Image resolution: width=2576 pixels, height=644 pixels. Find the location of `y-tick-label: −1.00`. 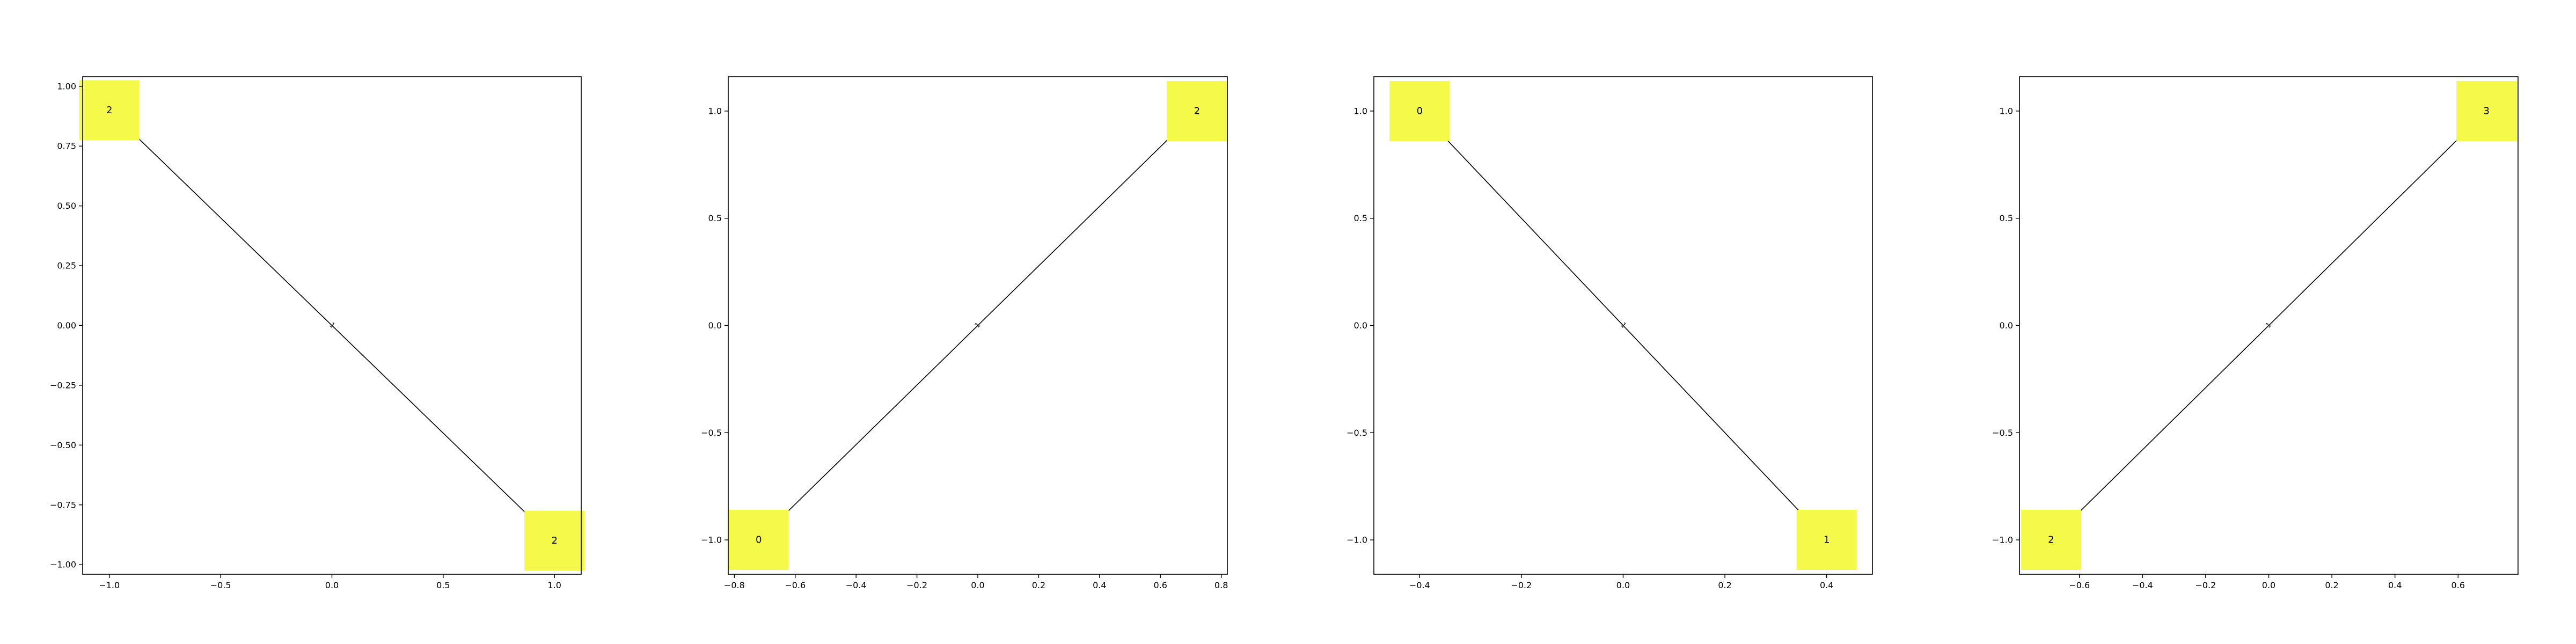

y-tick-label: −1.00 is located at coordinates (63, 565).